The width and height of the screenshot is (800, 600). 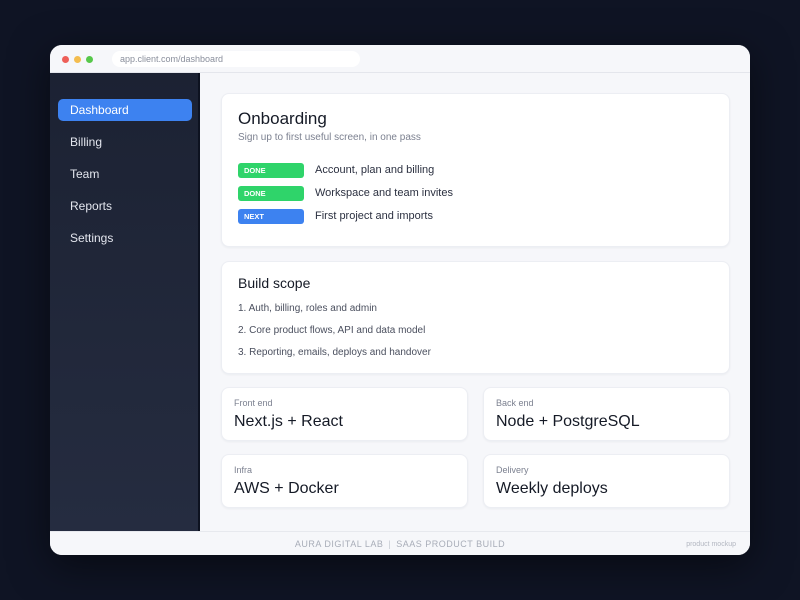 I want to click on step-label: Account, plan and billing, so click(x=375, y=170).